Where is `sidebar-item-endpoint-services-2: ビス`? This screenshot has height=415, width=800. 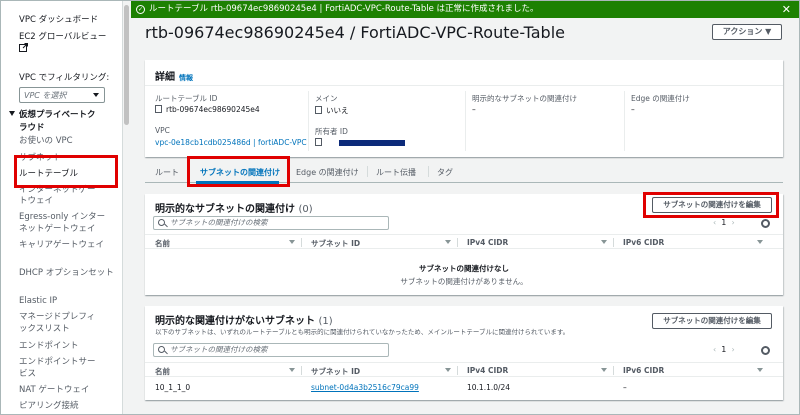
sidebar-item-endpoint-services-2: ビス is located at coordinates (27, 374).